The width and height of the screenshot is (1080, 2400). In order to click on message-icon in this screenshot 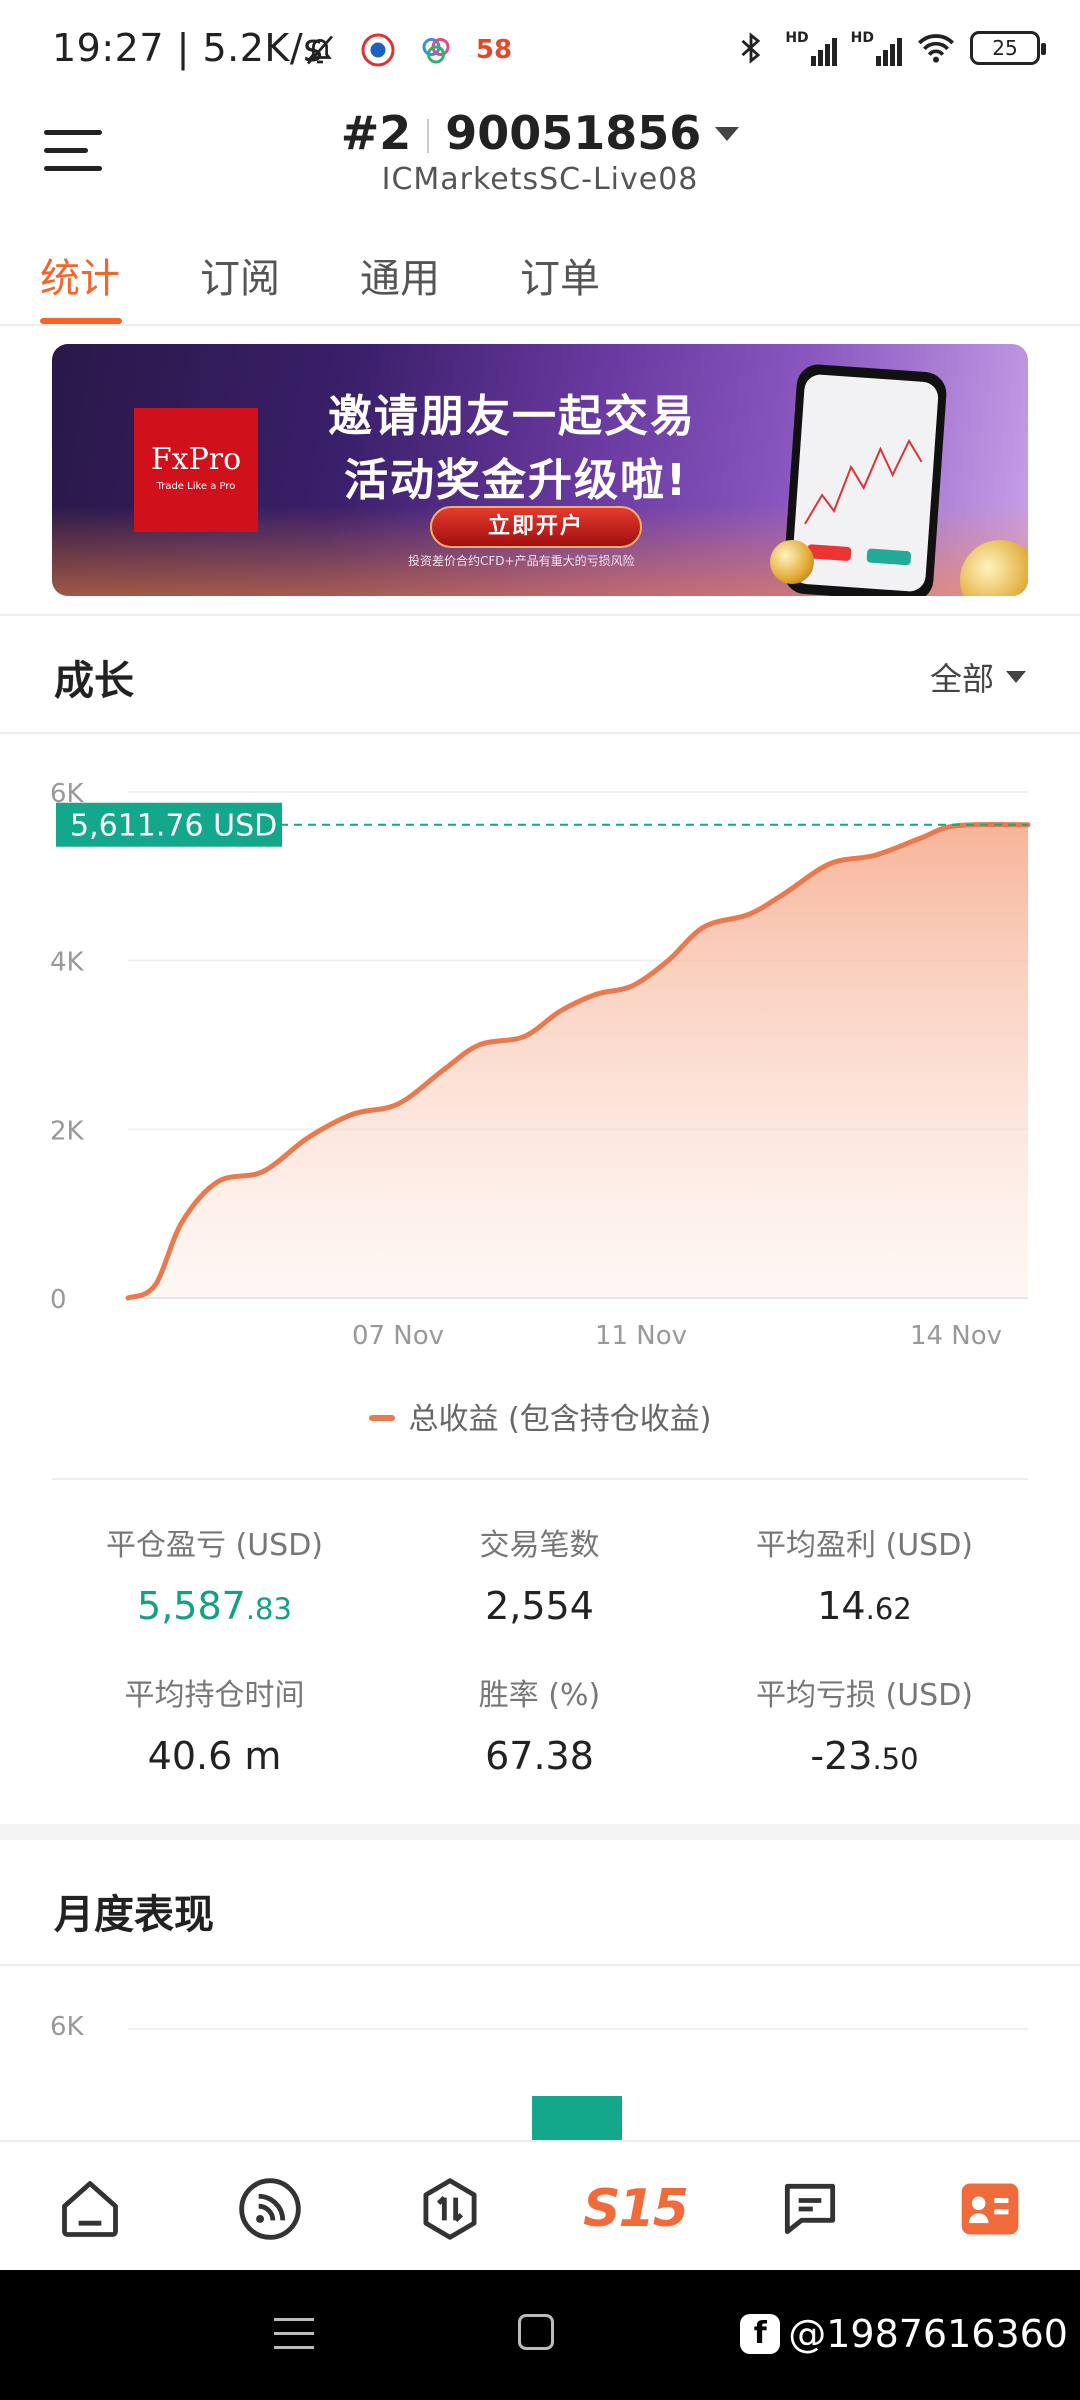, I will do `click(810, 2209)`.